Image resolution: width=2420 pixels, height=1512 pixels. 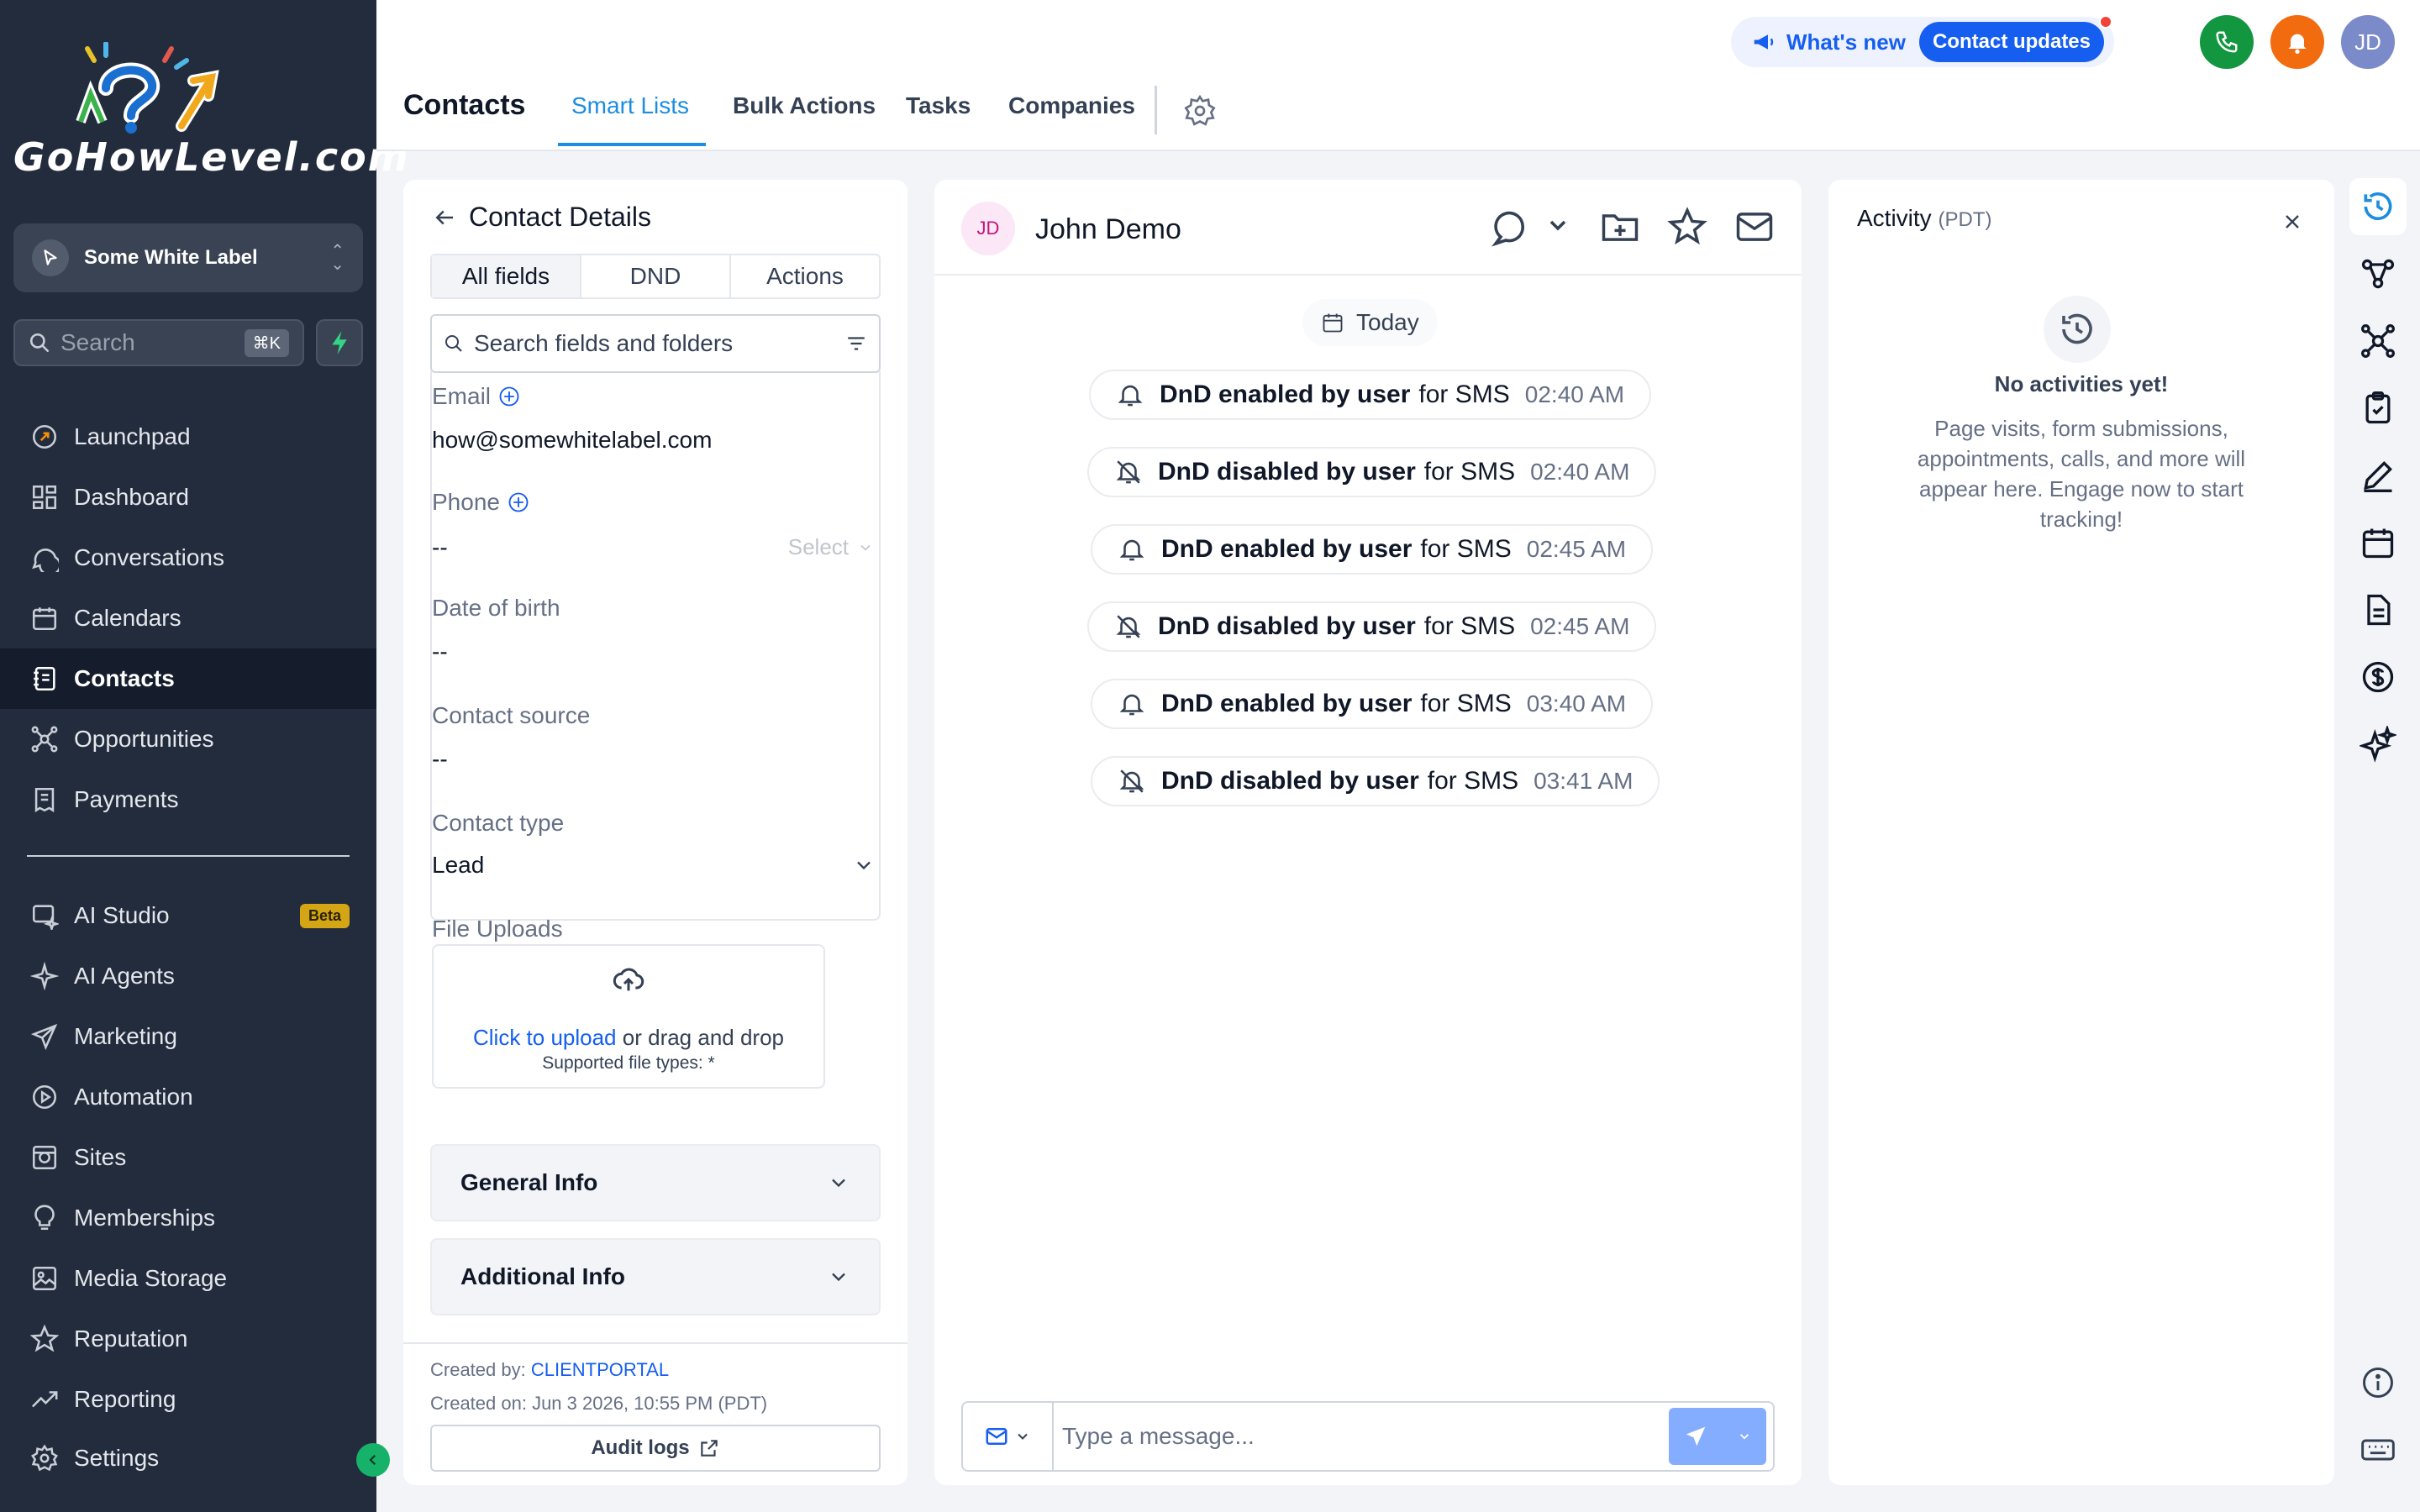 I want to click on whats-new-banner: What's new Contact updates, so click(x=1922, y=41).